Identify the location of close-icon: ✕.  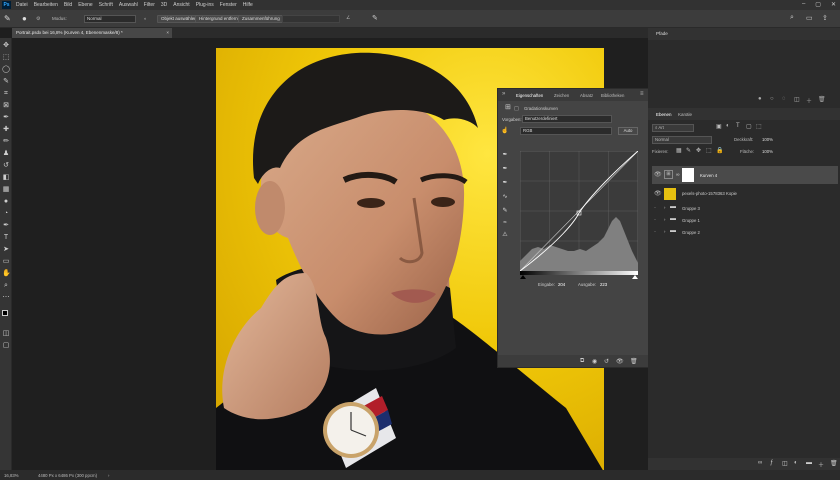
(833, 4).